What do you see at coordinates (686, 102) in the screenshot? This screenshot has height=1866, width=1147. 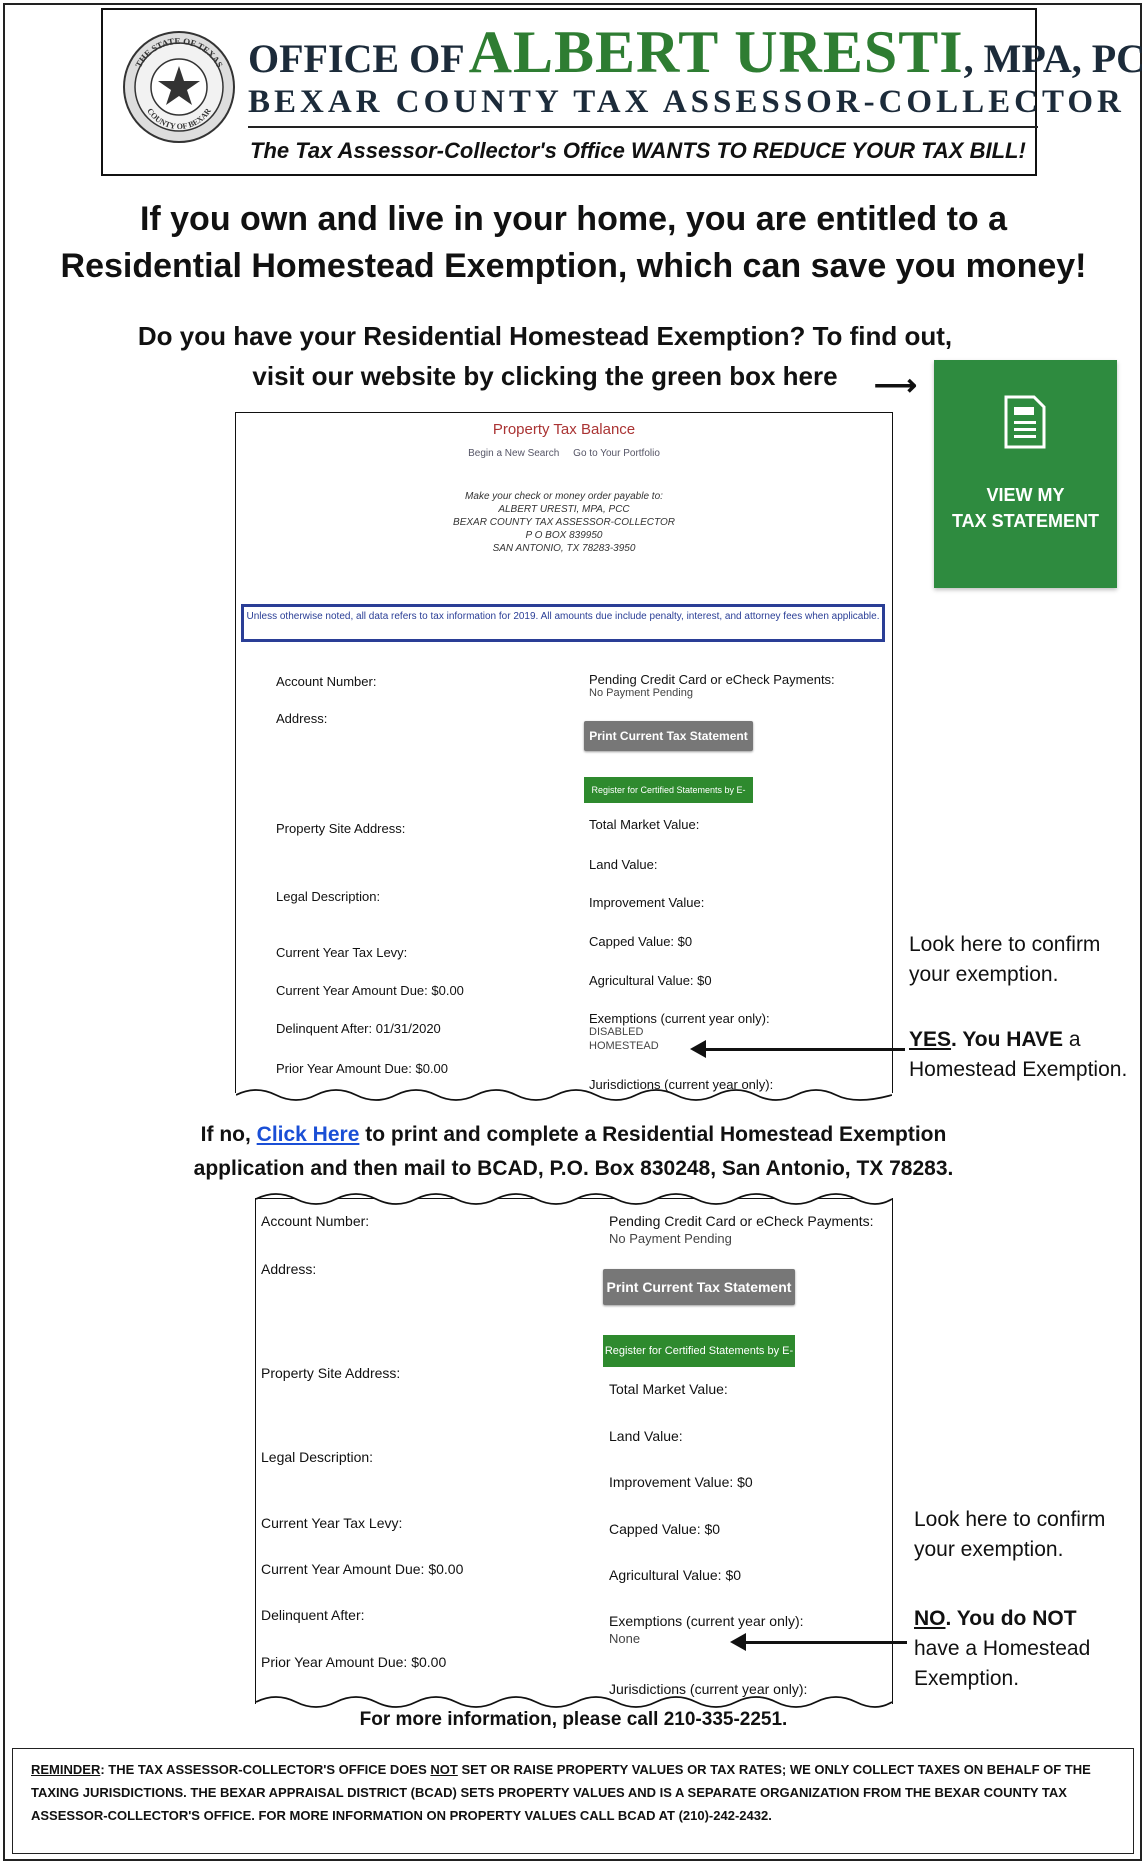 I see `county-title: BEXAR COUNTY TAX ASSESSOR-COLLECTOR` at bounding box center [686, 102].